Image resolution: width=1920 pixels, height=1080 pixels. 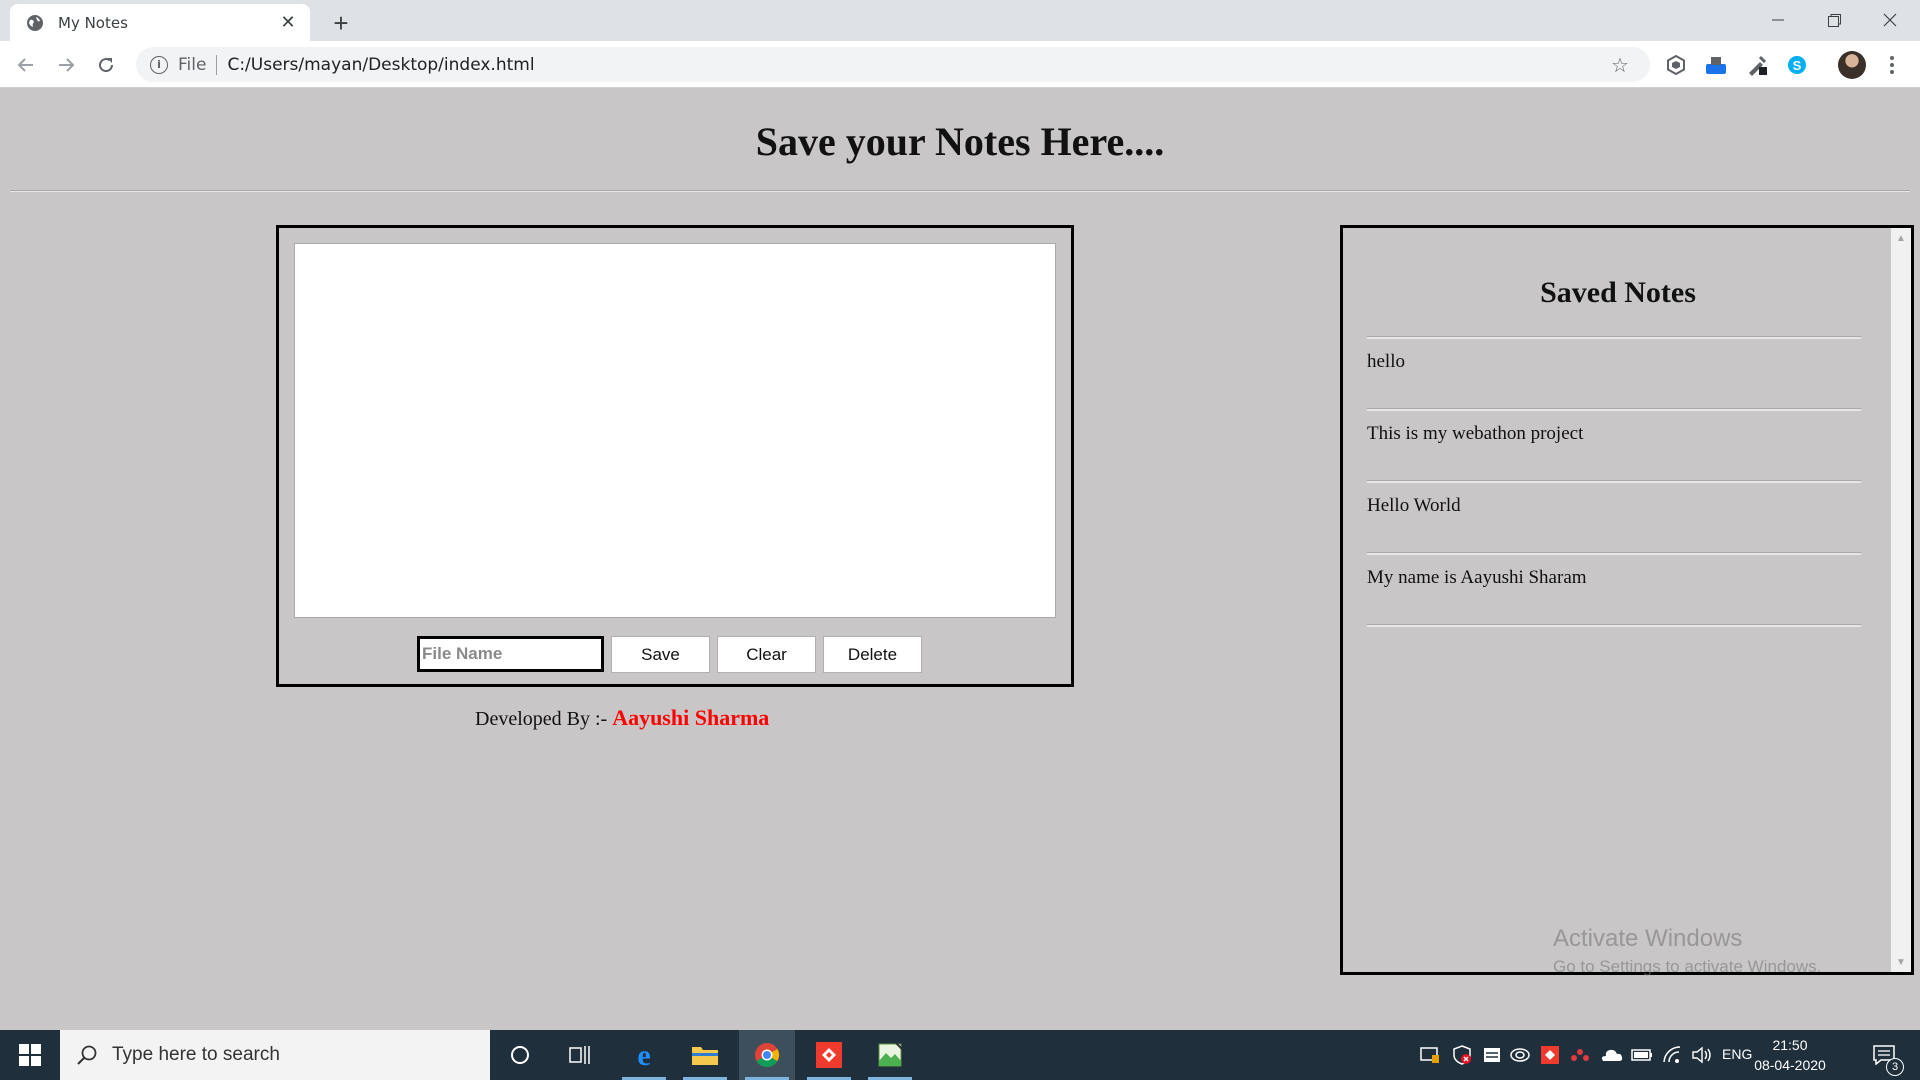 I want to click on skype-icon: S, so click(x=1797, y=65).